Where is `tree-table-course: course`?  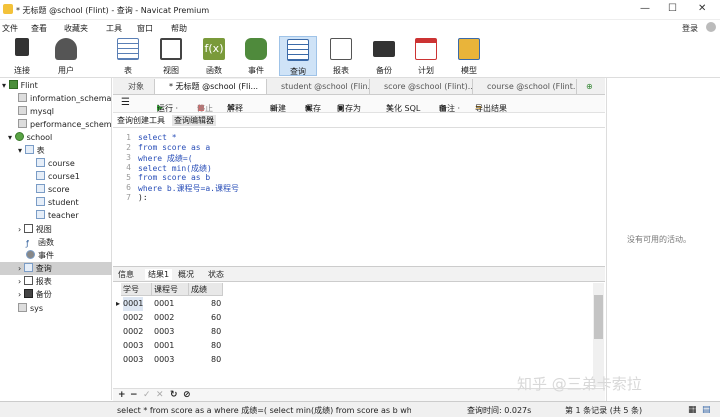 tree-table-course: course is located at coordinates (55, 163).